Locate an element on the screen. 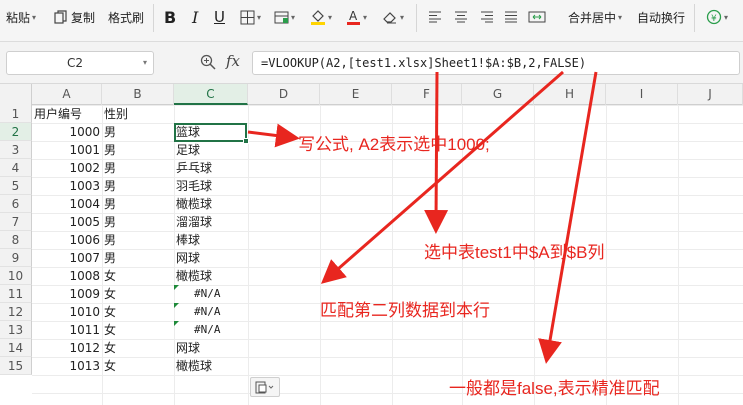 The height and width of the screenshot is (405, 743). cell-c10: 橄榄球 is located at coordinates (211, 276).